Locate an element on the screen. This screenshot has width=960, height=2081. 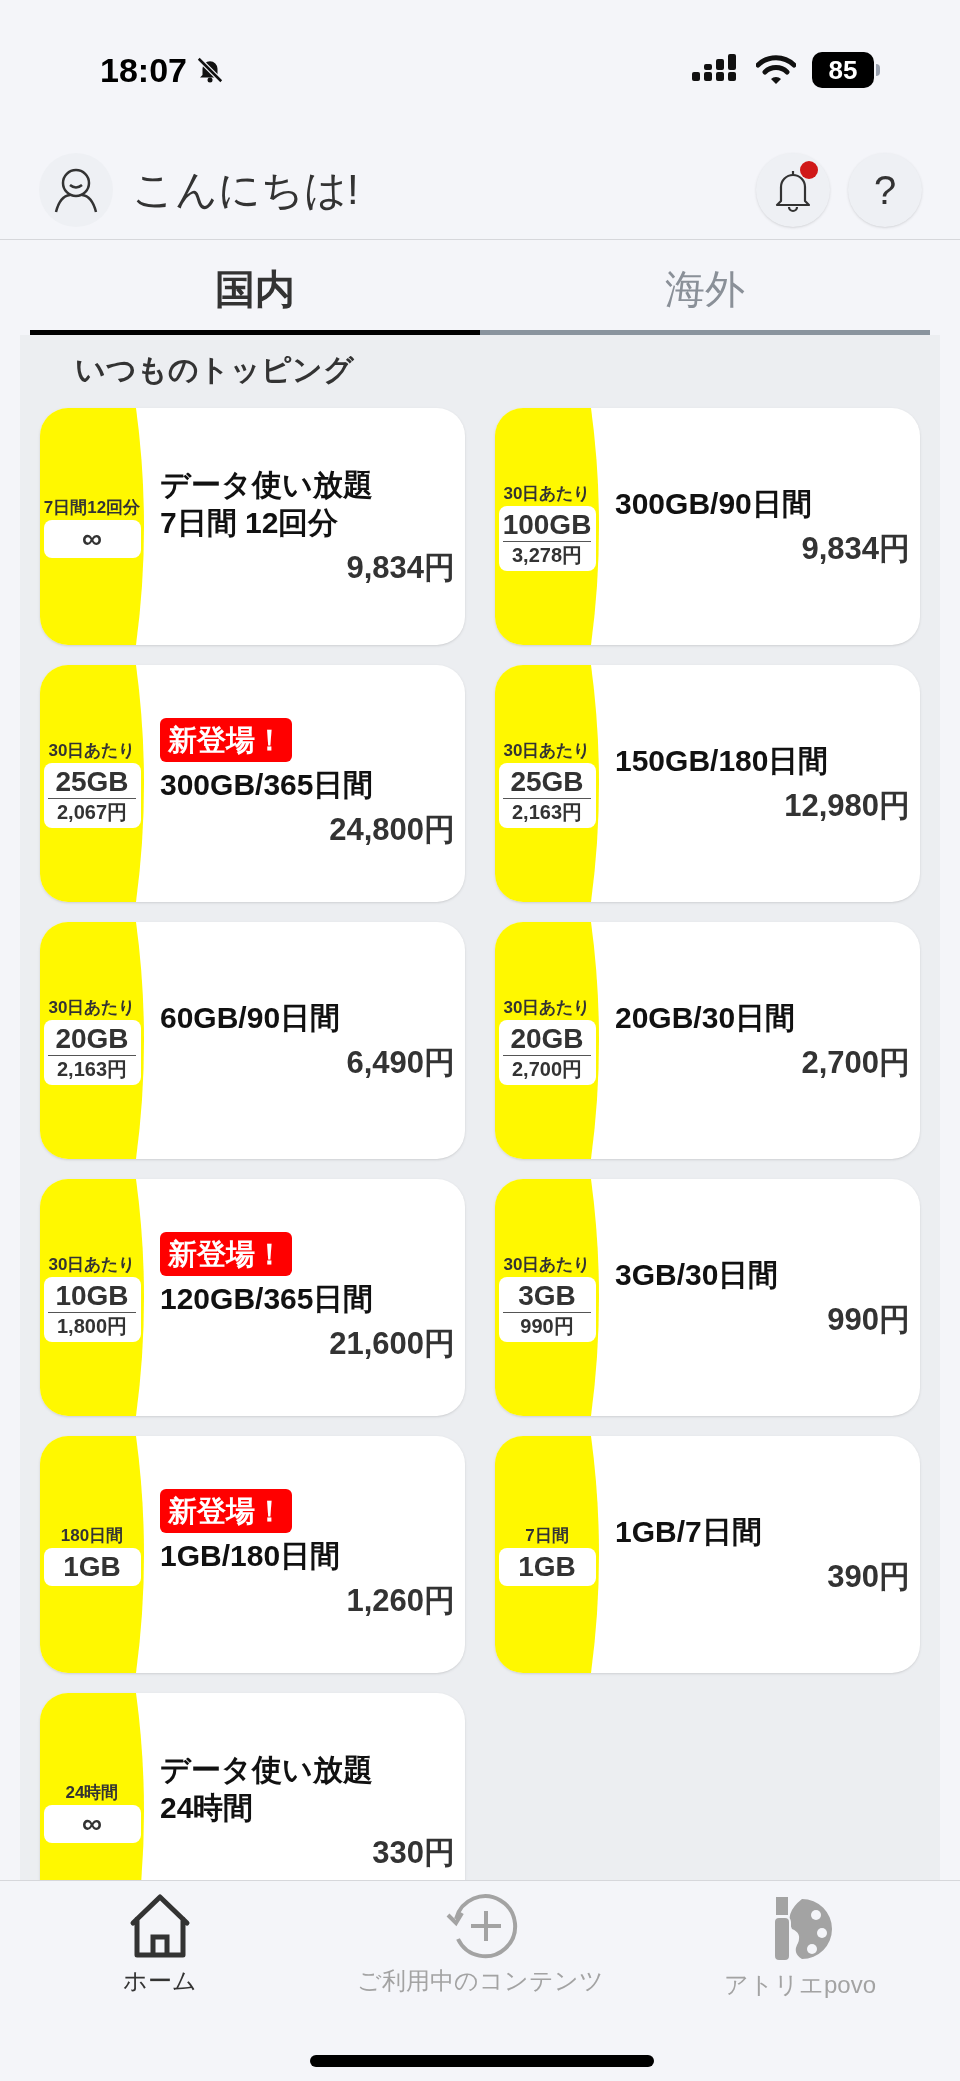
clock: 18:07 is located at coordinates (143, 70).